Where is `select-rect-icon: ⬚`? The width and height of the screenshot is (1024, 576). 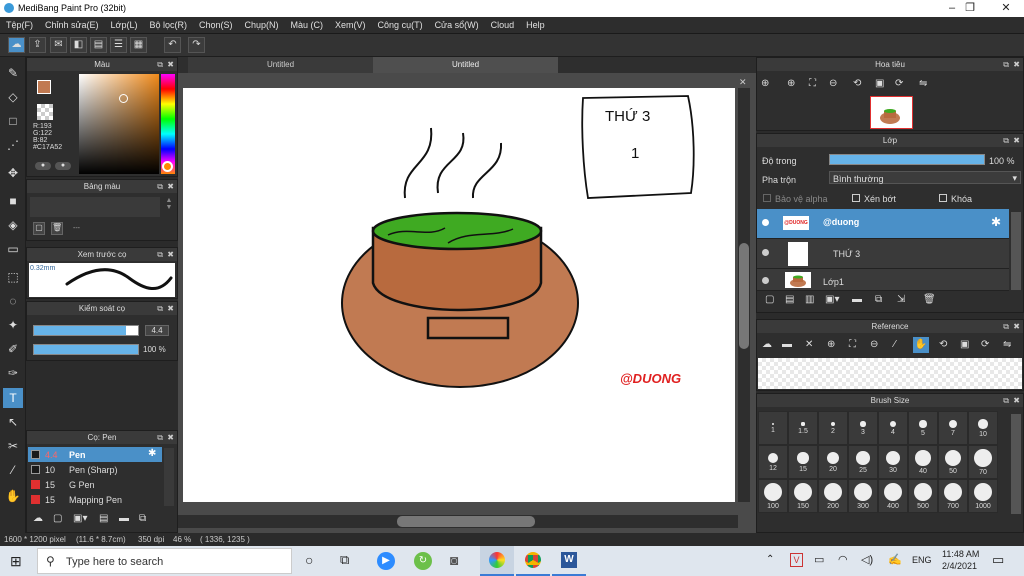
select-rect-icon: ⬚ is located at coordinates (13, 277).